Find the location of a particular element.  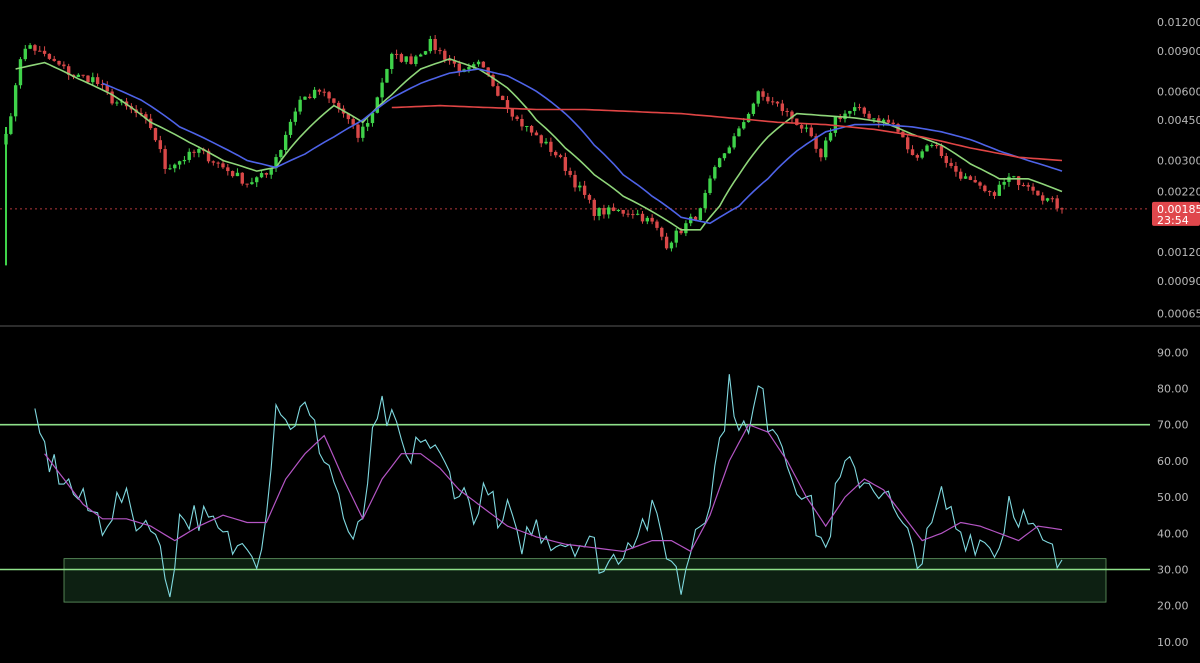

price-tick-label: 0.01200 is located at coordinates (1178, 22).